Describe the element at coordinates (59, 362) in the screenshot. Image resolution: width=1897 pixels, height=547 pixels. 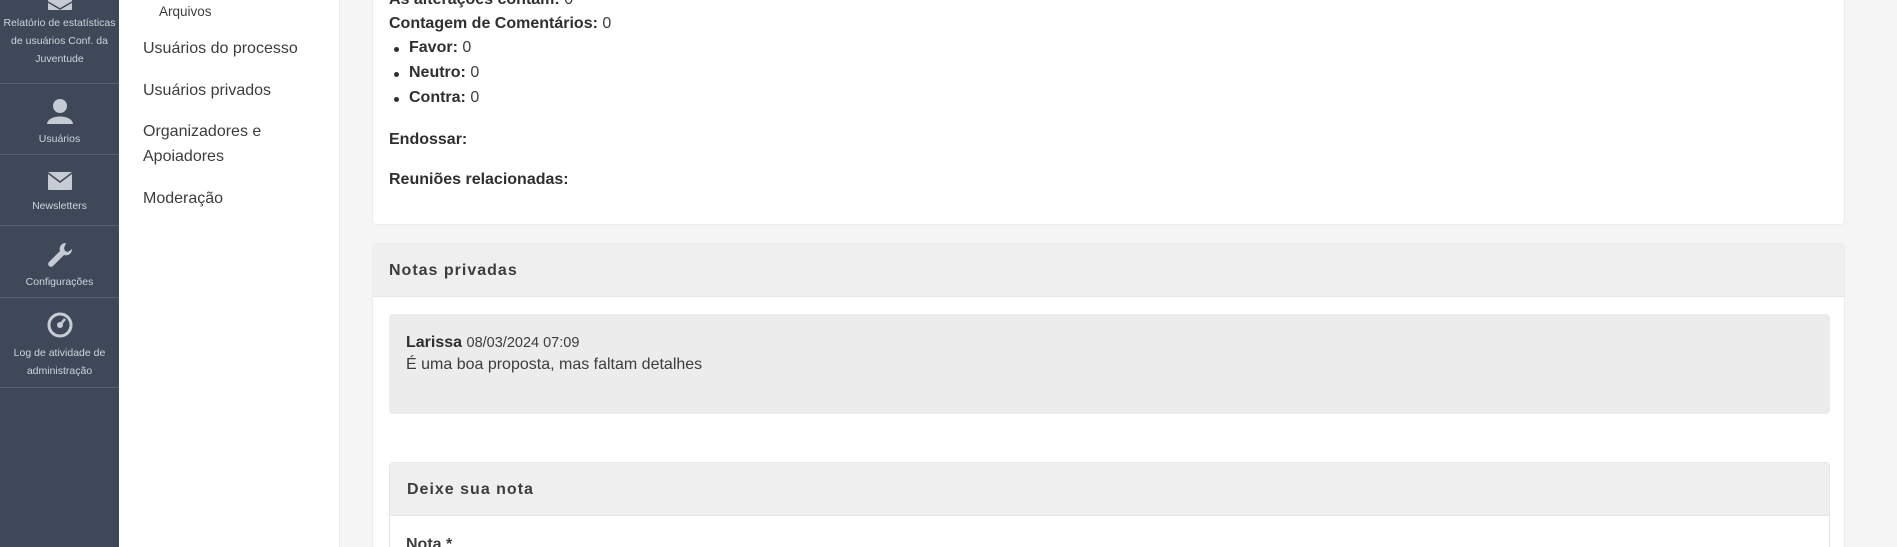
I see `nav-item-label: Log de atividade de administração` at that location.